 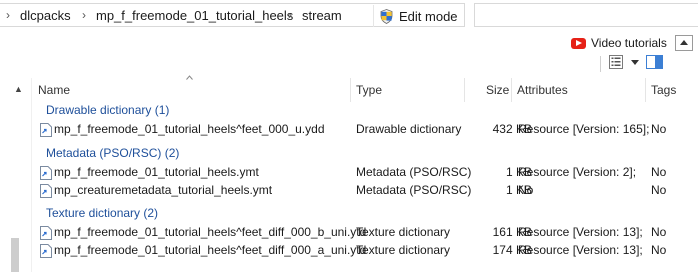 What do you see at coordinates (107, 110) in the screenshot?
I see `group-header-drawable-dictionary: Drawable dictionary (1)` at bounding box center [107, 110].